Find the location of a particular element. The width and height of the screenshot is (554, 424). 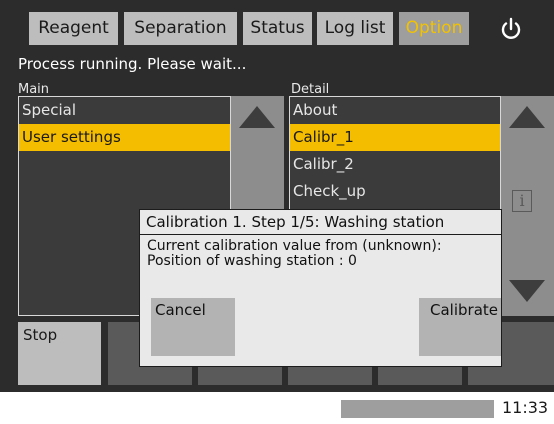

status-bar: 11:33 is located at coordinates (277, 408).